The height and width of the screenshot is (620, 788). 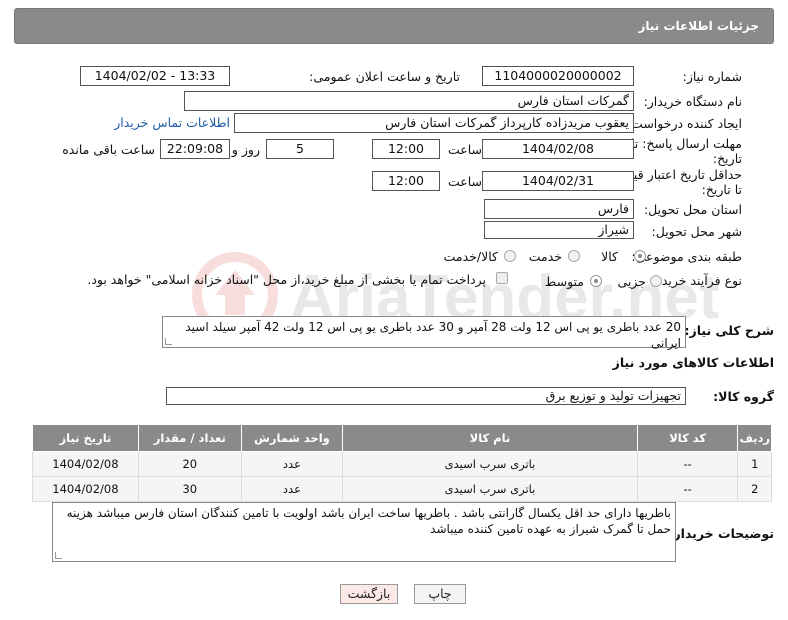 What do you see at coordinates (409, 101) in the screenshot?
I see `buyer-org-field: گمرکات استان فارس` at bounding box center [409, 101].